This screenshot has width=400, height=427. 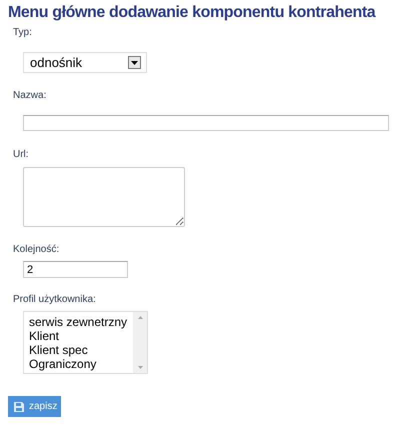 I want to click on page-title: Menu główne dodawanie komponentu kontrahenta, so click(x=192, y=13).